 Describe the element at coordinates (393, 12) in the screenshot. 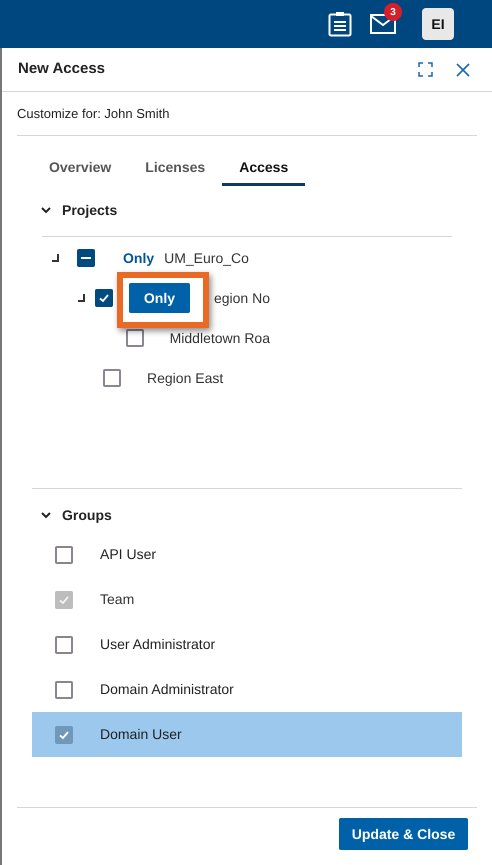

I see `notification-badge: 3` at that location.